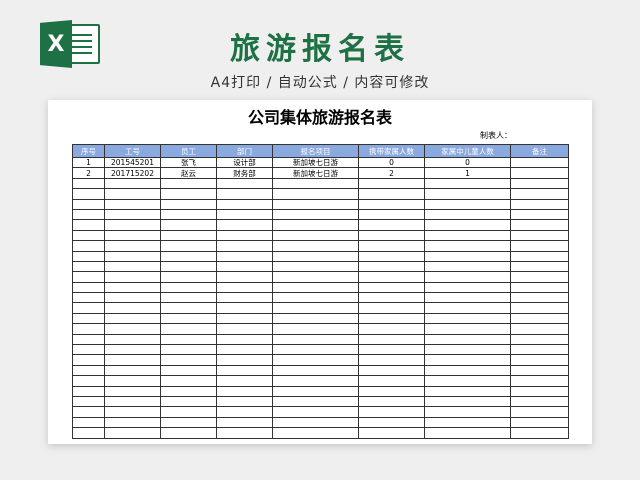  I want to click on table-cell: 1, so click(467, 173).